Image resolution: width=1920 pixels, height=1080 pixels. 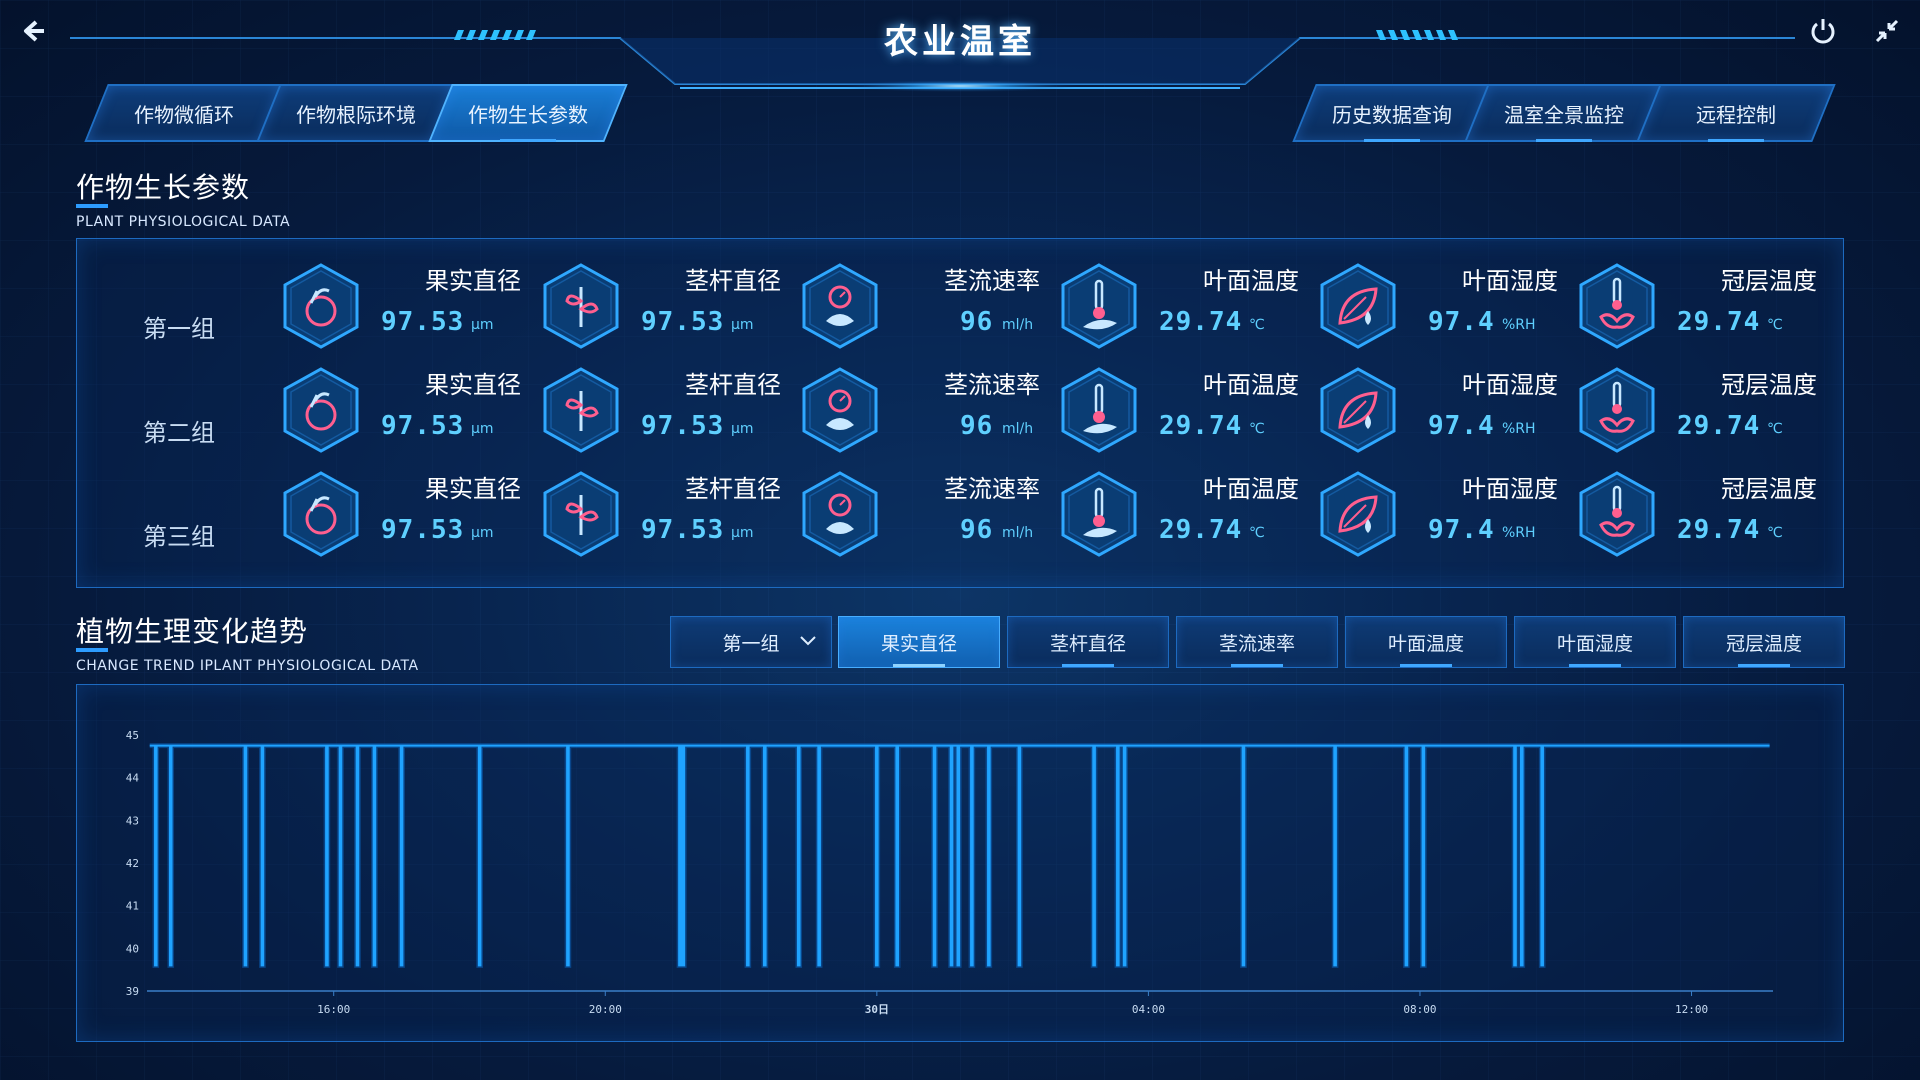 I want to click on tab-label: 作物微循环, so click(x=184, y=114).